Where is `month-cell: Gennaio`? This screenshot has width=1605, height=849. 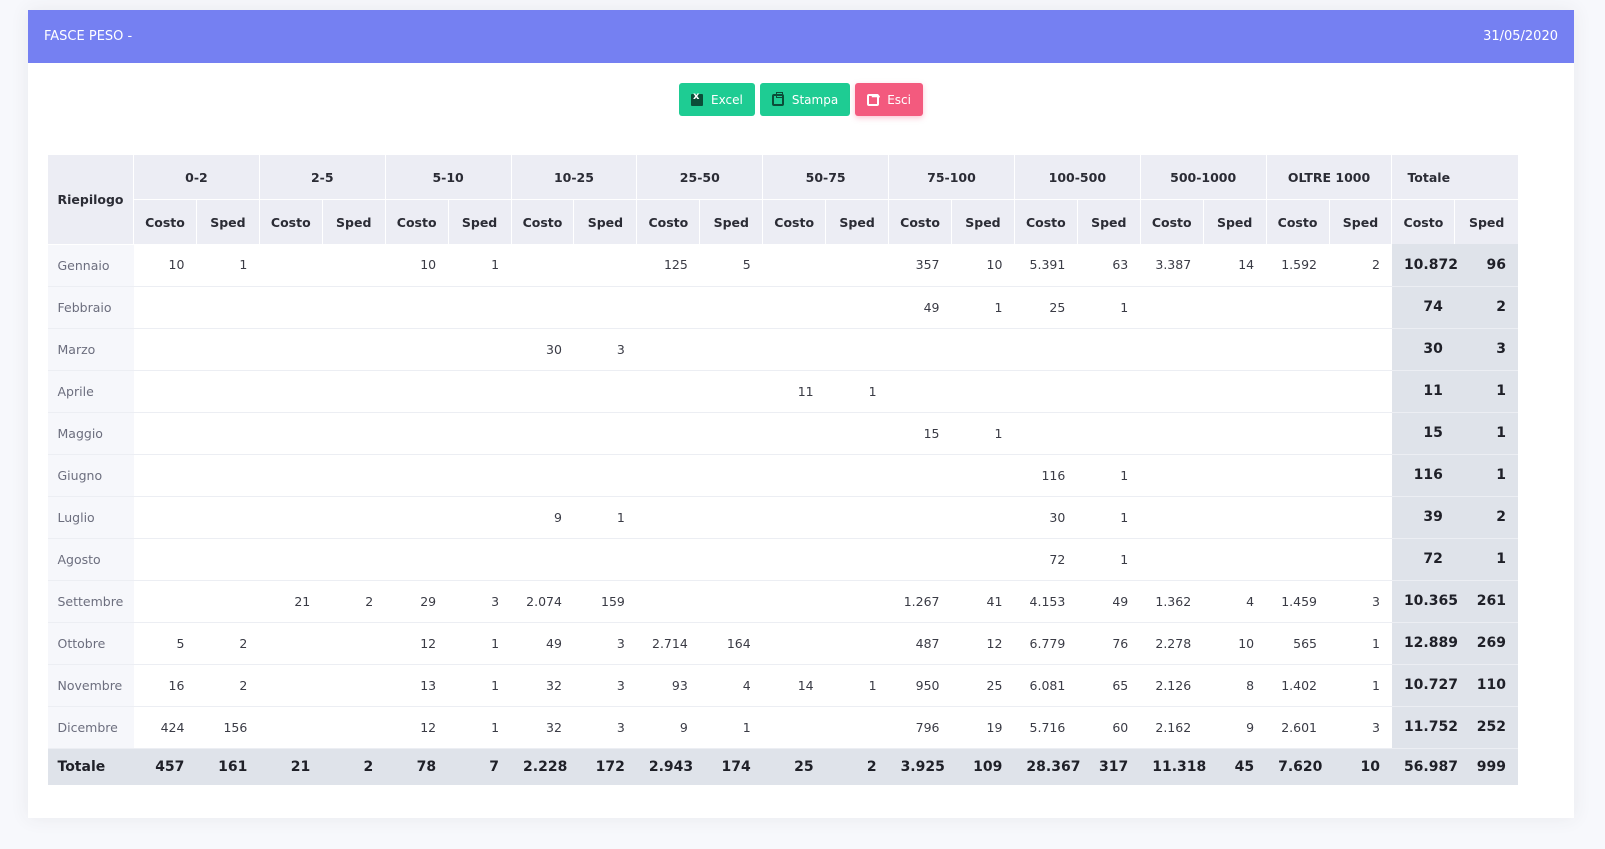 month-cell: Gennaio is located at coordinates (90, 265).